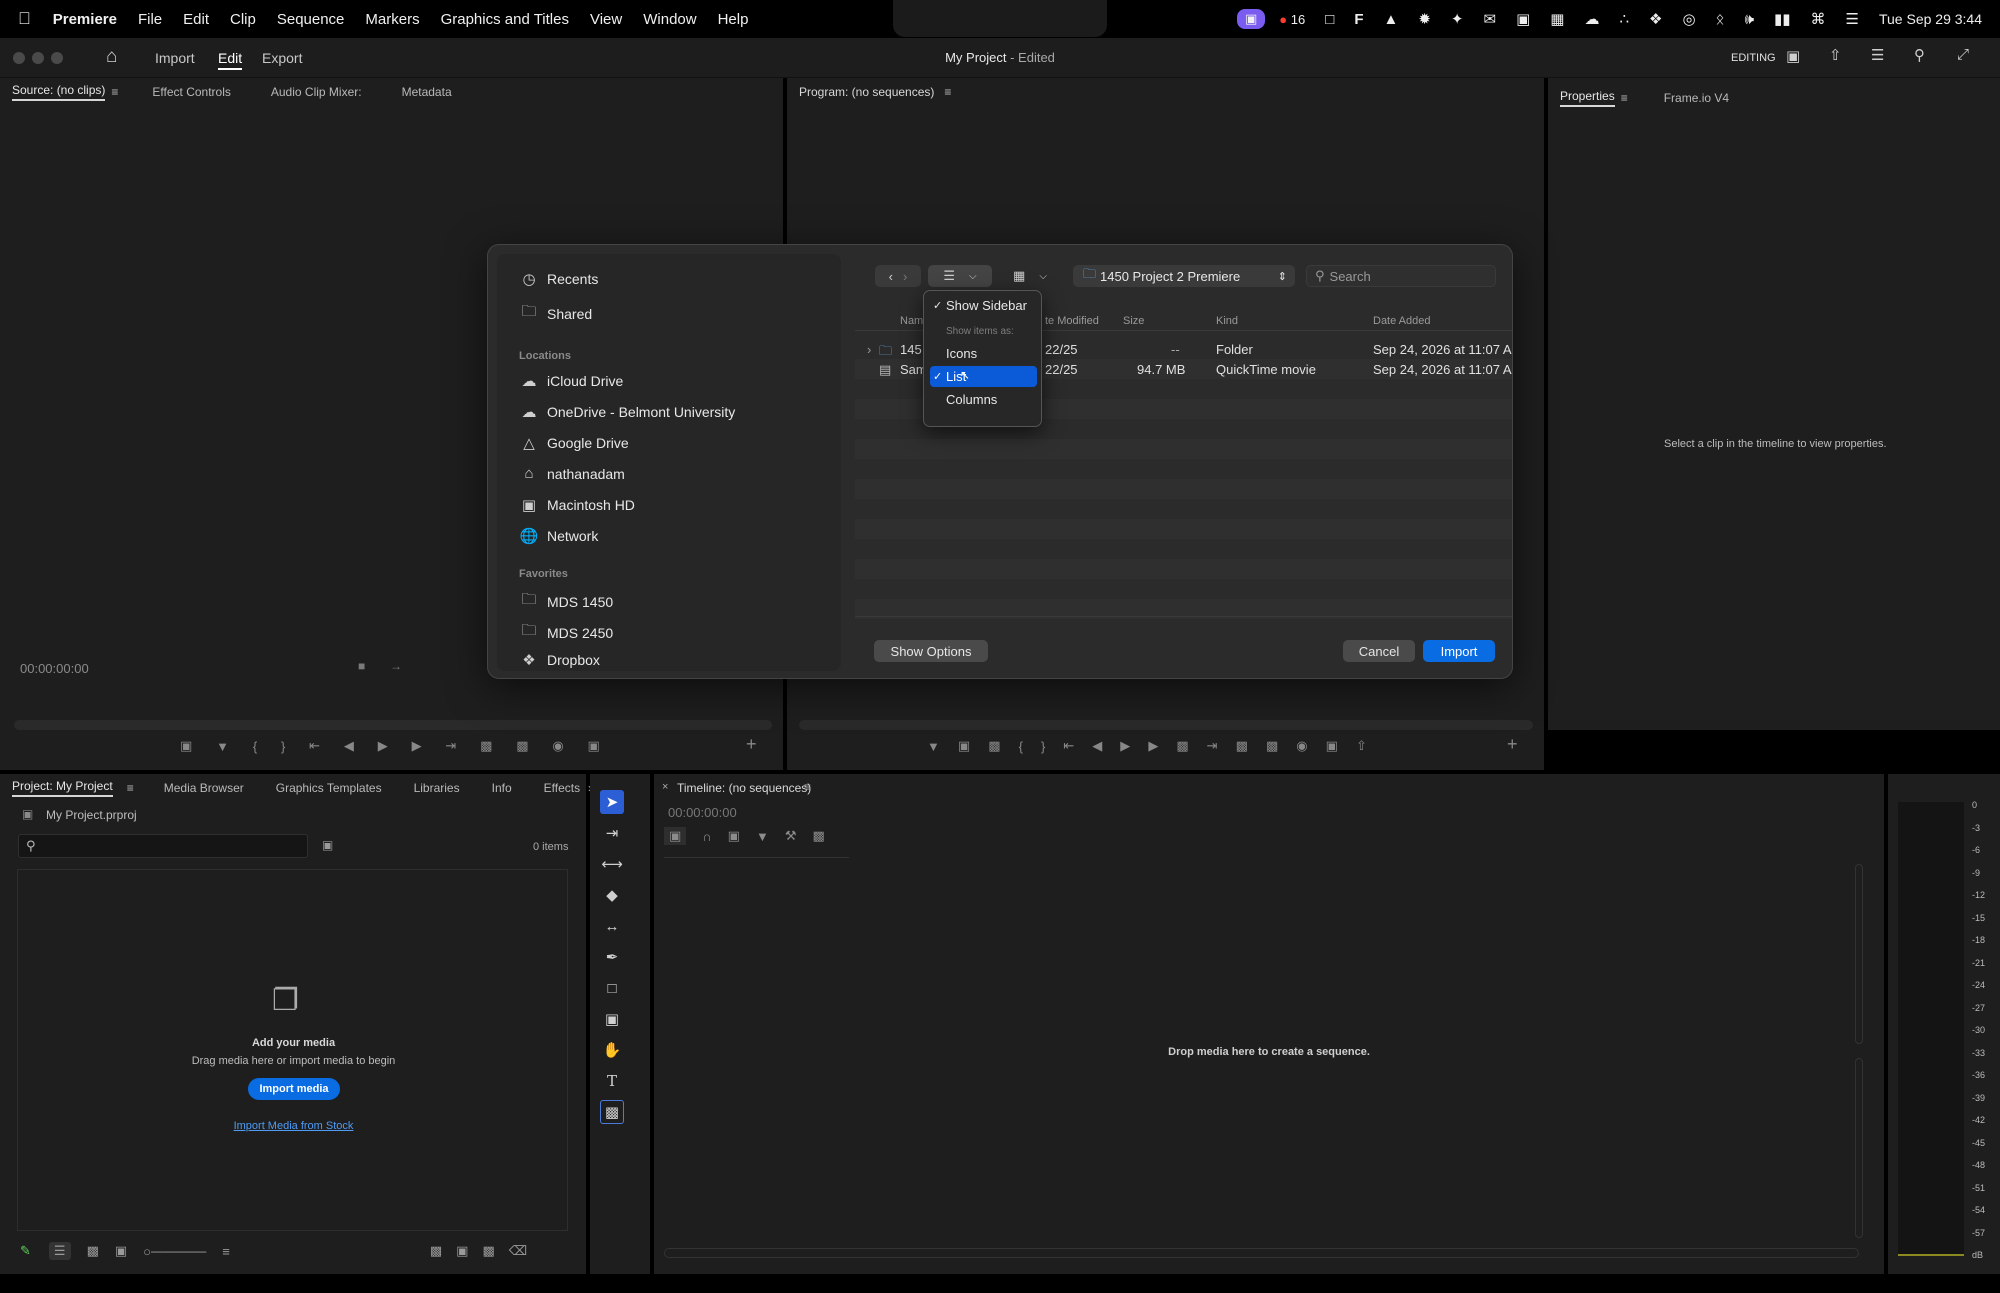 This screenshot has width=2000, height=1293. I want to click on airdrop-icon: ◎, so click(1688, 19).